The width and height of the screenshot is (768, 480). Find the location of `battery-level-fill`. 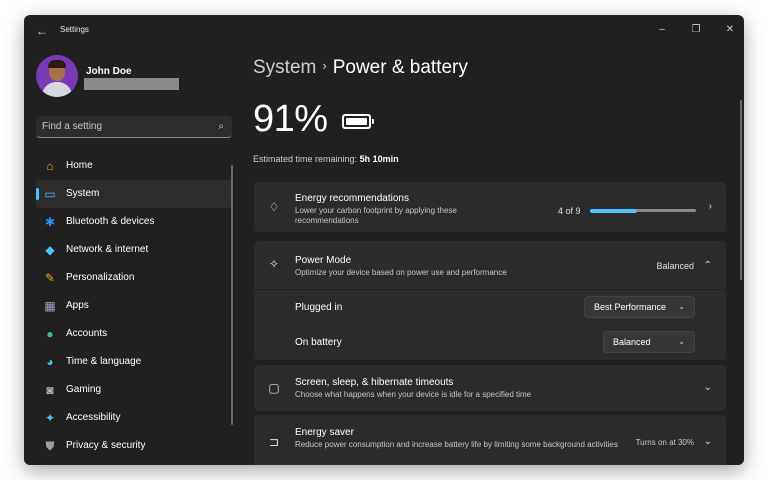

battery-level-fill is located at coordinates (356, 121).